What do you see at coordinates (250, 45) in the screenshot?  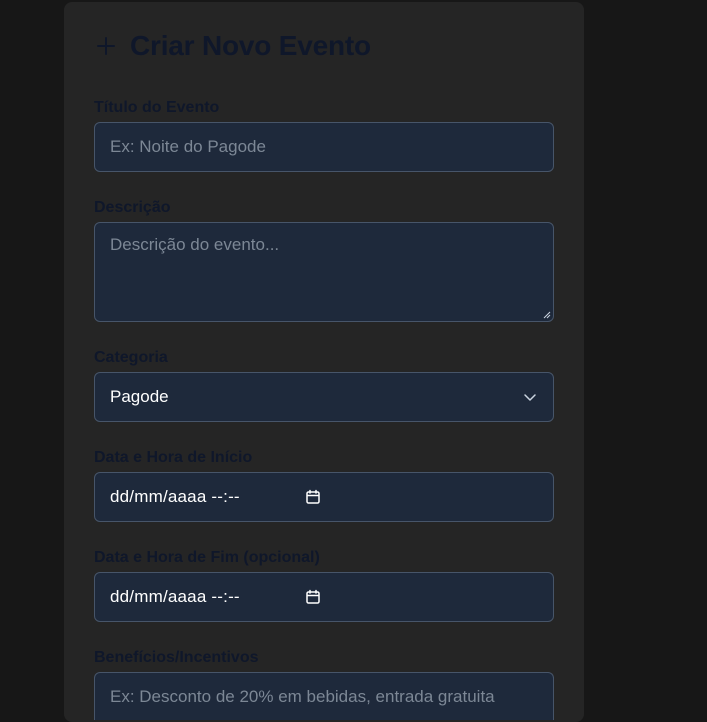 I see `page-title: Criar Novo Evento` at bounding box center [250, 45].